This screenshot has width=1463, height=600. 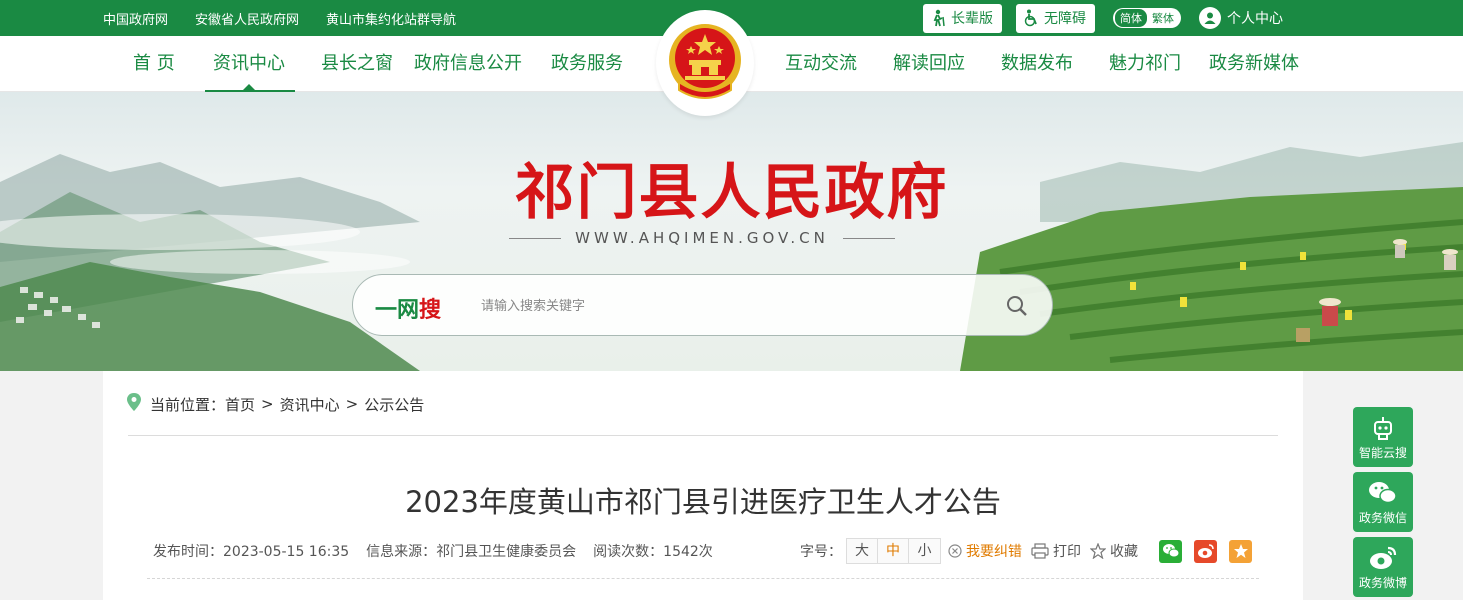 I want to click on font-size-switch: 大 中 小, so click(x=893, y=551).